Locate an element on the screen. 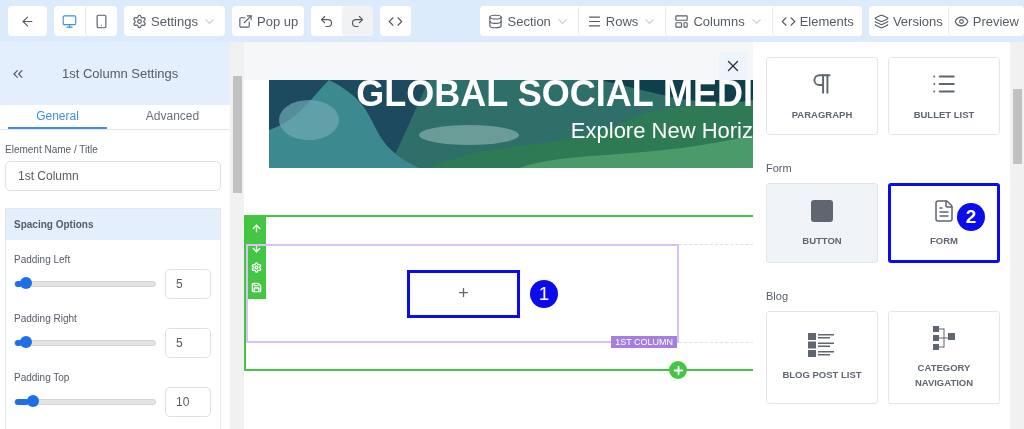 The image size is (1024, 429). monitor-icon is located at coordinates (69, 21).